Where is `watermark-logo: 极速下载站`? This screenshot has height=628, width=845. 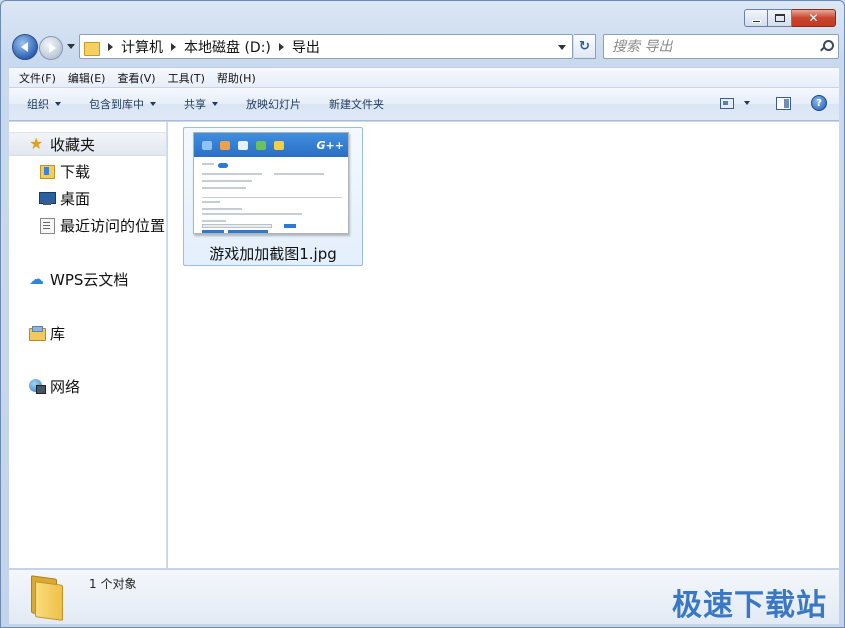 watermark-logo: 极速下载站 is located at coordinates (749, 605).